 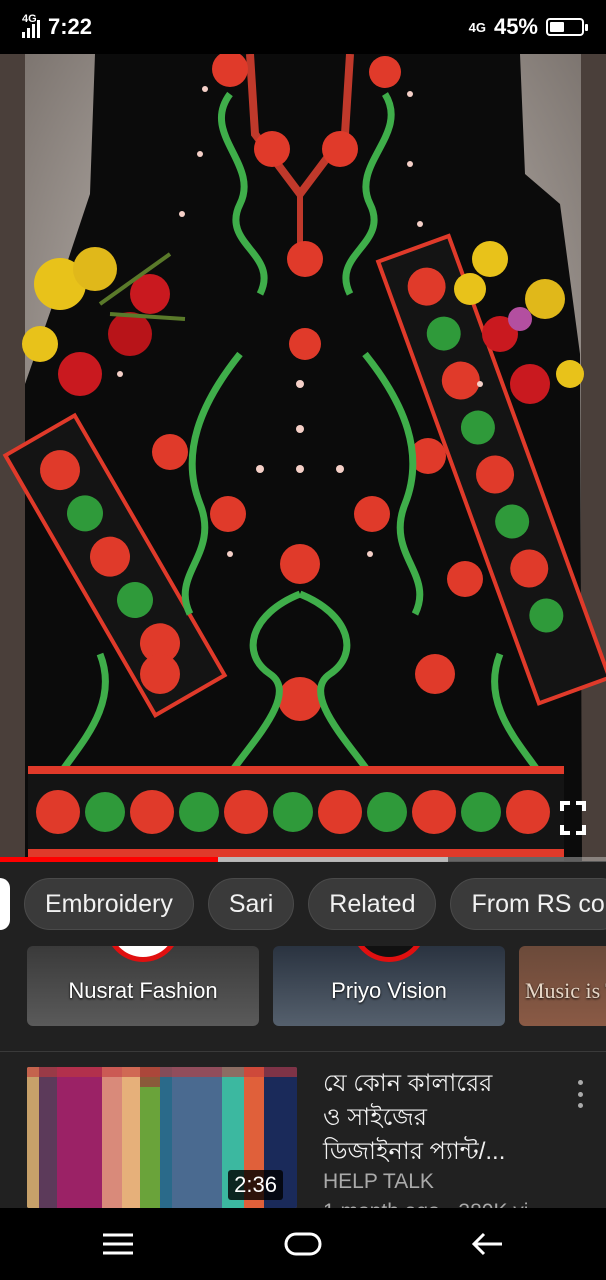 I want to click on chip-sari: Sari, so click(x=251, y=904).